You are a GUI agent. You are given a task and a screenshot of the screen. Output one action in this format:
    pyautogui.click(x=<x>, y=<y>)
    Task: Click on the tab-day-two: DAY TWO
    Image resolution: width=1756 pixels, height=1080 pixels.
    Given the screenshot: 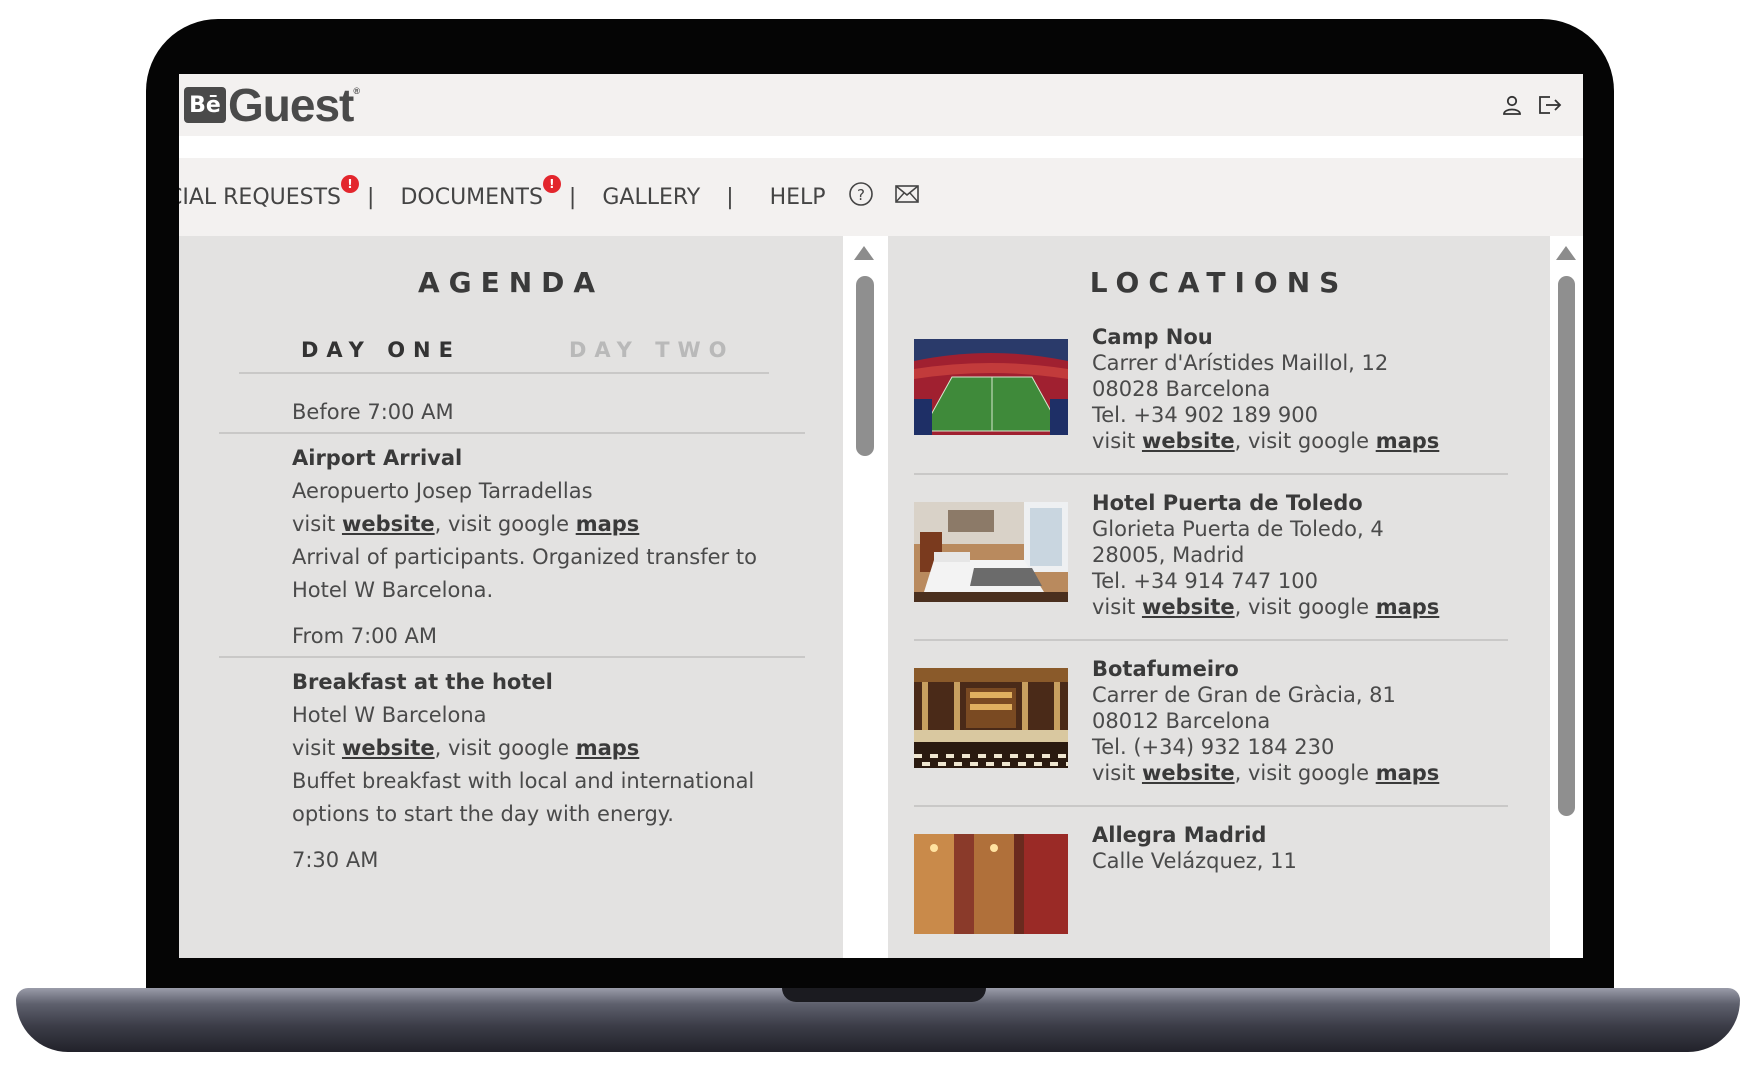 What is the action you would take?
    pyautogui.click(x=652, y=350)
    